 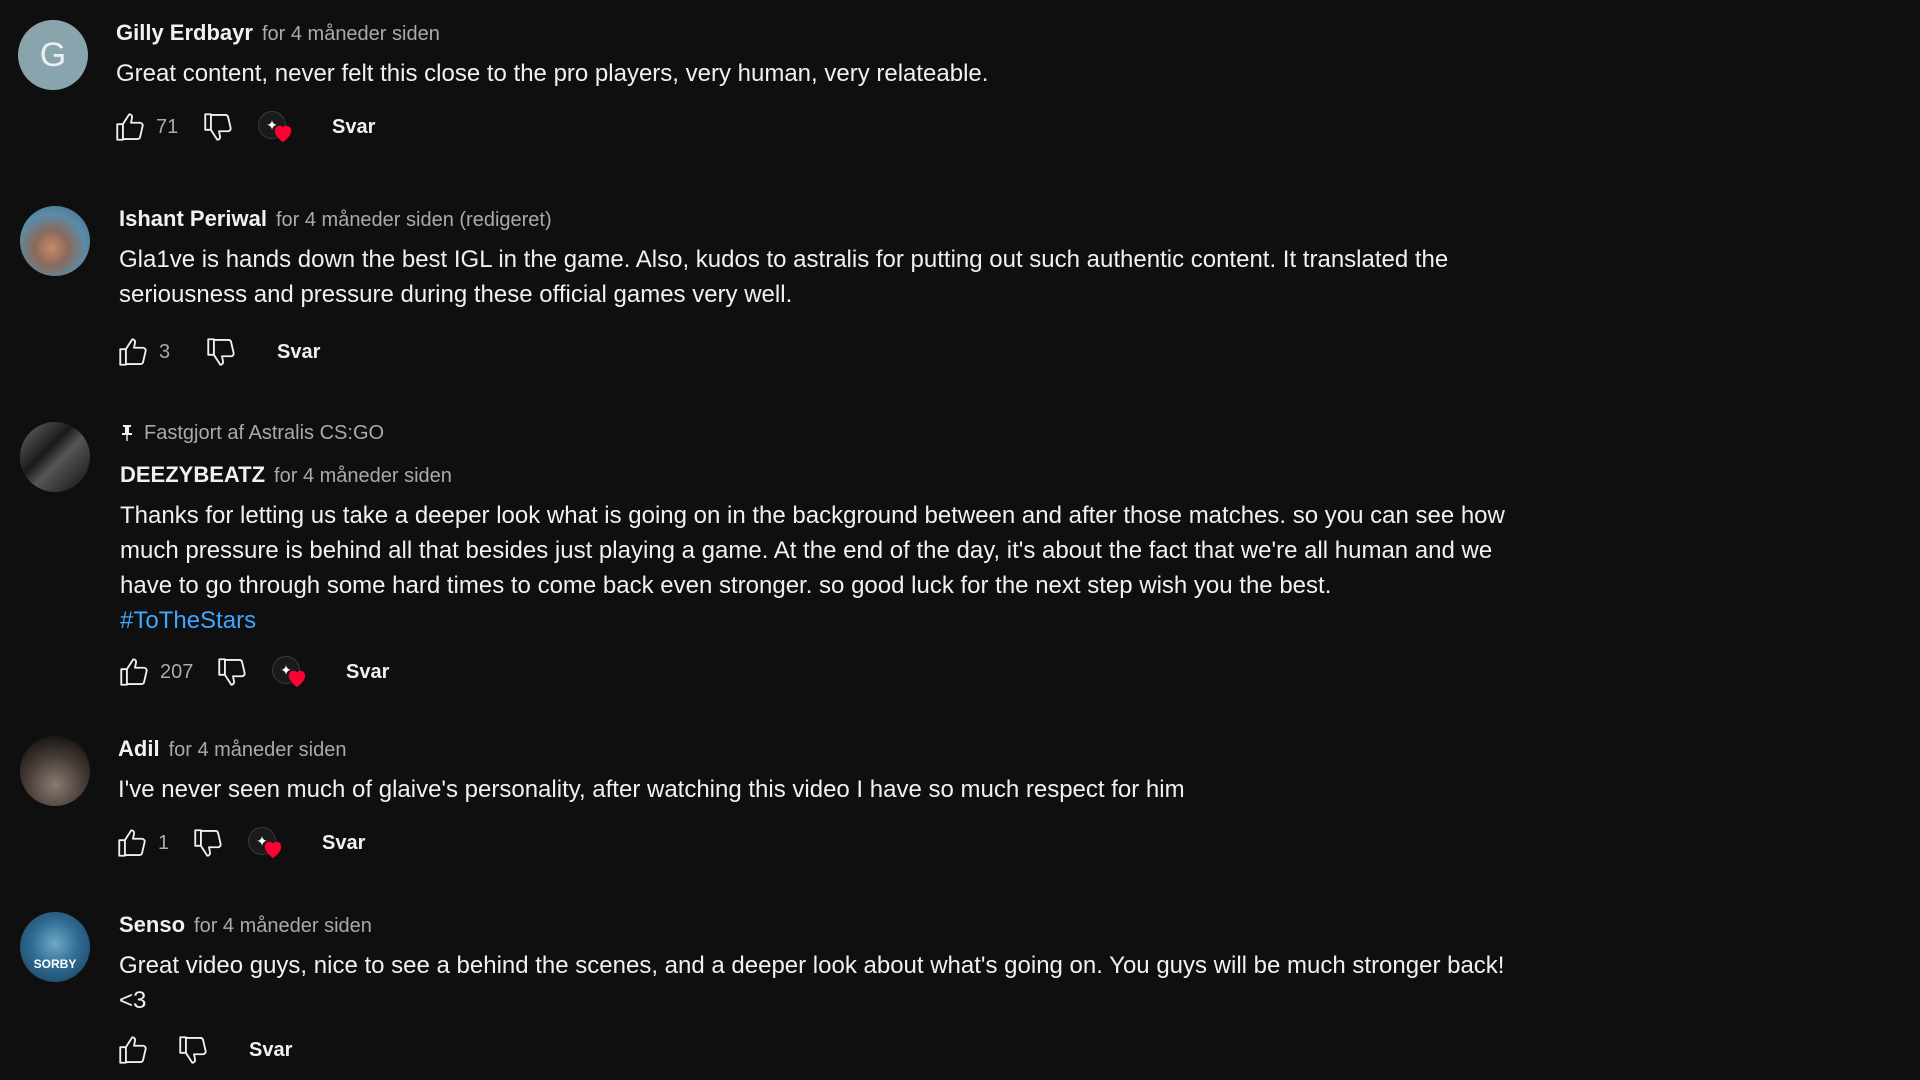 I want to click on avatar-letter: G, so click(x=53, y=55).